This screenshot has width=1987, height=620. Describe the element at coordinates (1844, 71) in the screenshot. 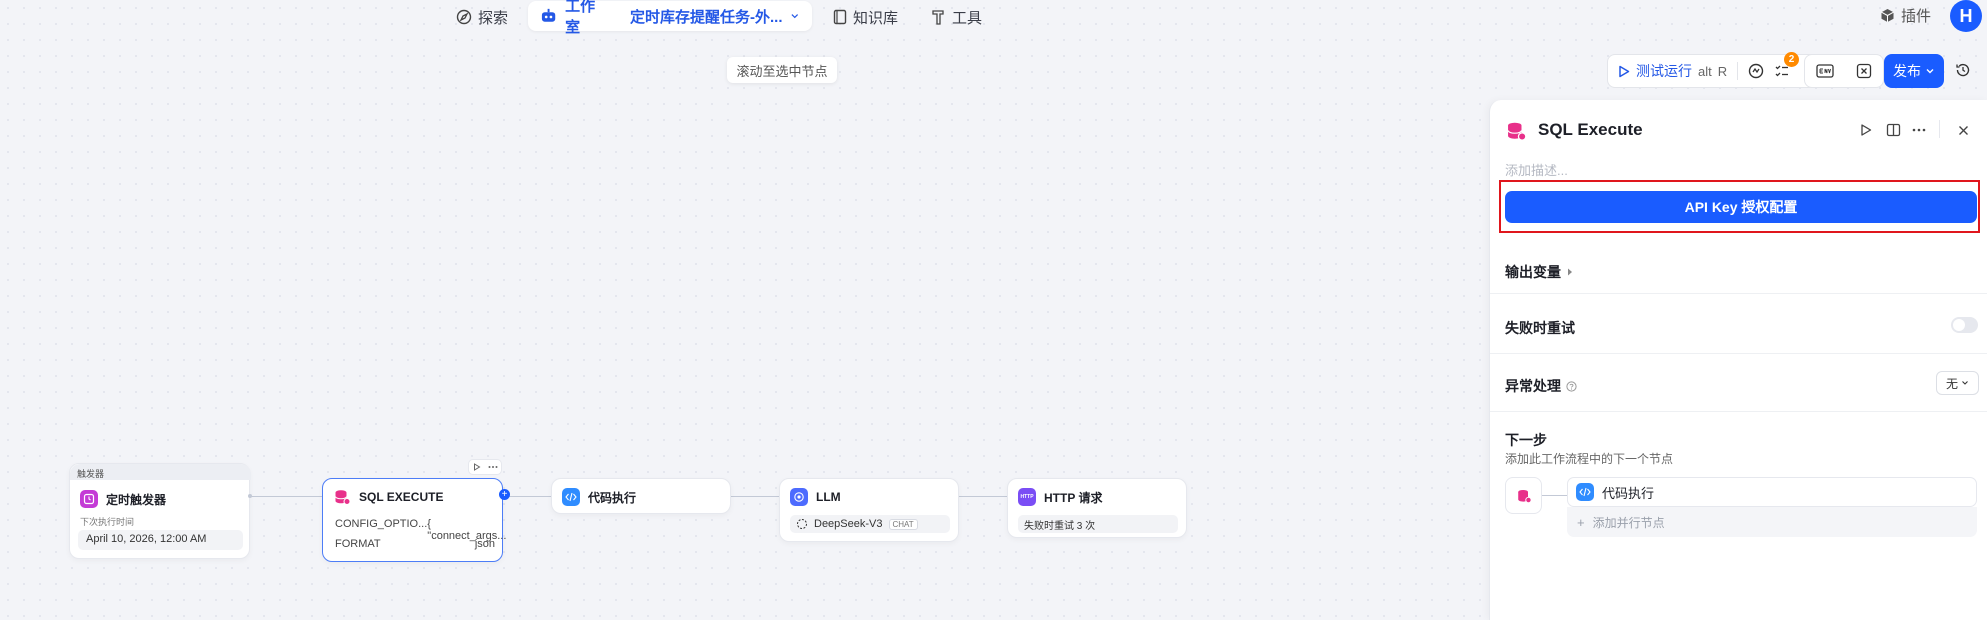

I see `canvas-toolbar-secondary` at that location.